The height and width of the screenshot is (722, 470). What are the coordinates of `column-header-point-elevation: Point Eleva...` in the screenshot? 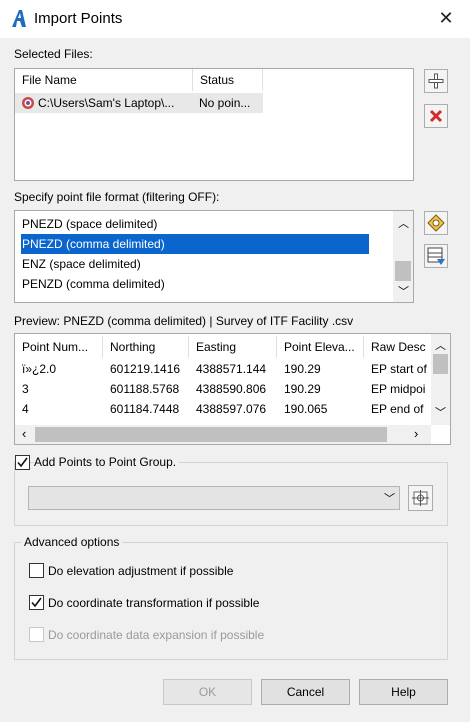 It's located at (320, 347).